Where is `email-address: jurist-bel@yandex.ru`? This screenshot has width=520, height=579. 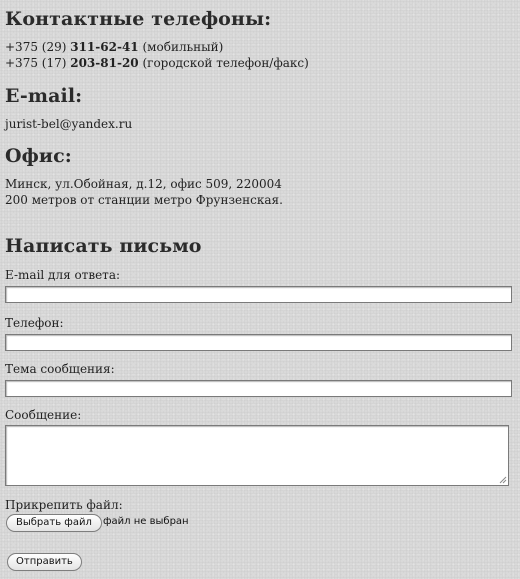
email-address: jurist-bel@yandex.ru is located at coordinates (69, 124).